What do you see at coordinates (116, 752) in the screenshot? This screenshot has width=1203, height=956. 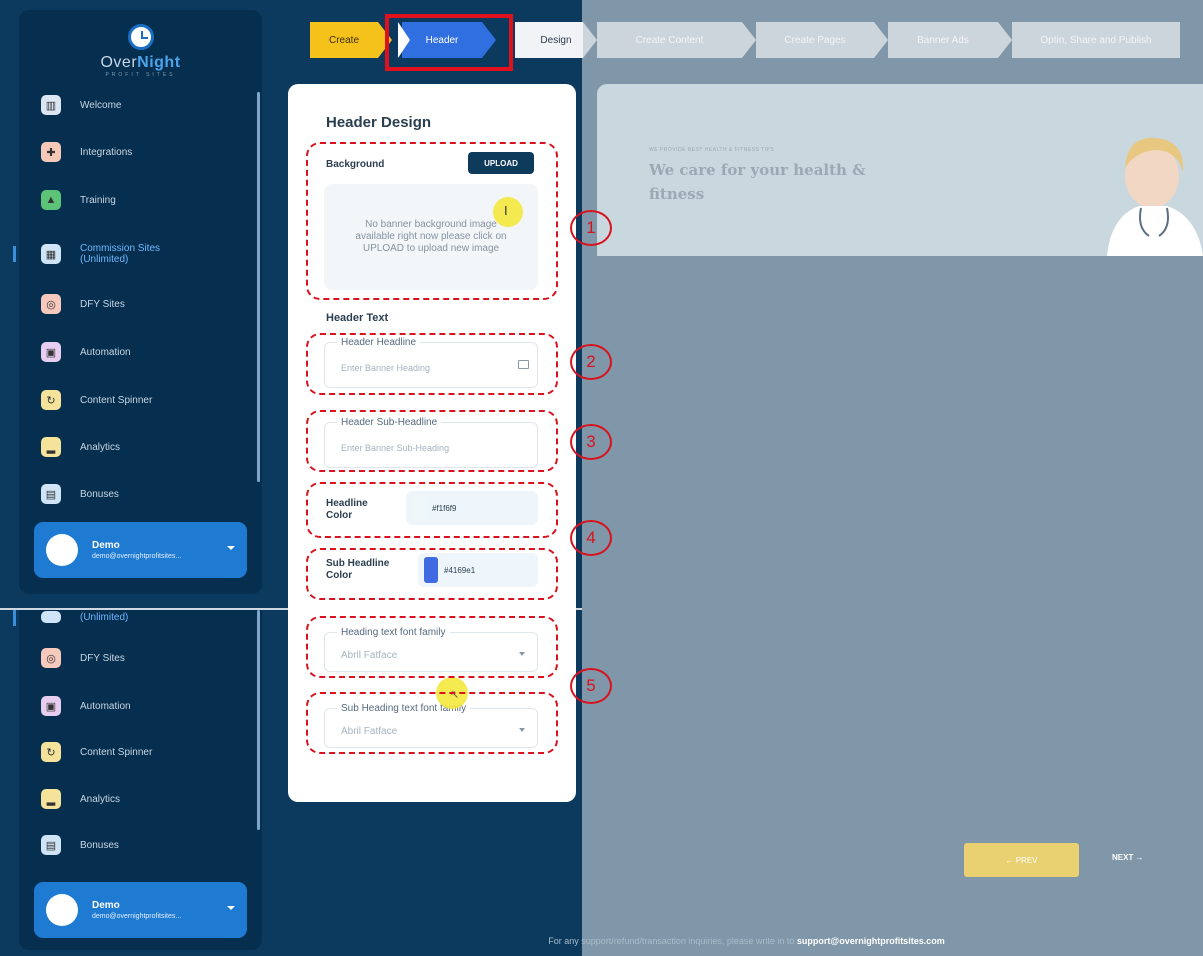 I see `sidebar-item-label: Content Spinner` at bounding box center [116, 752].